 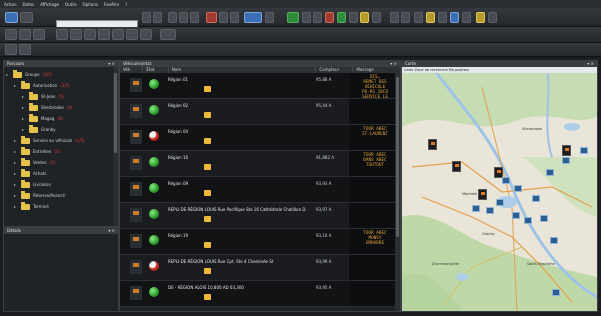 I want to click on excel-icon, so click(x=341, y=17).